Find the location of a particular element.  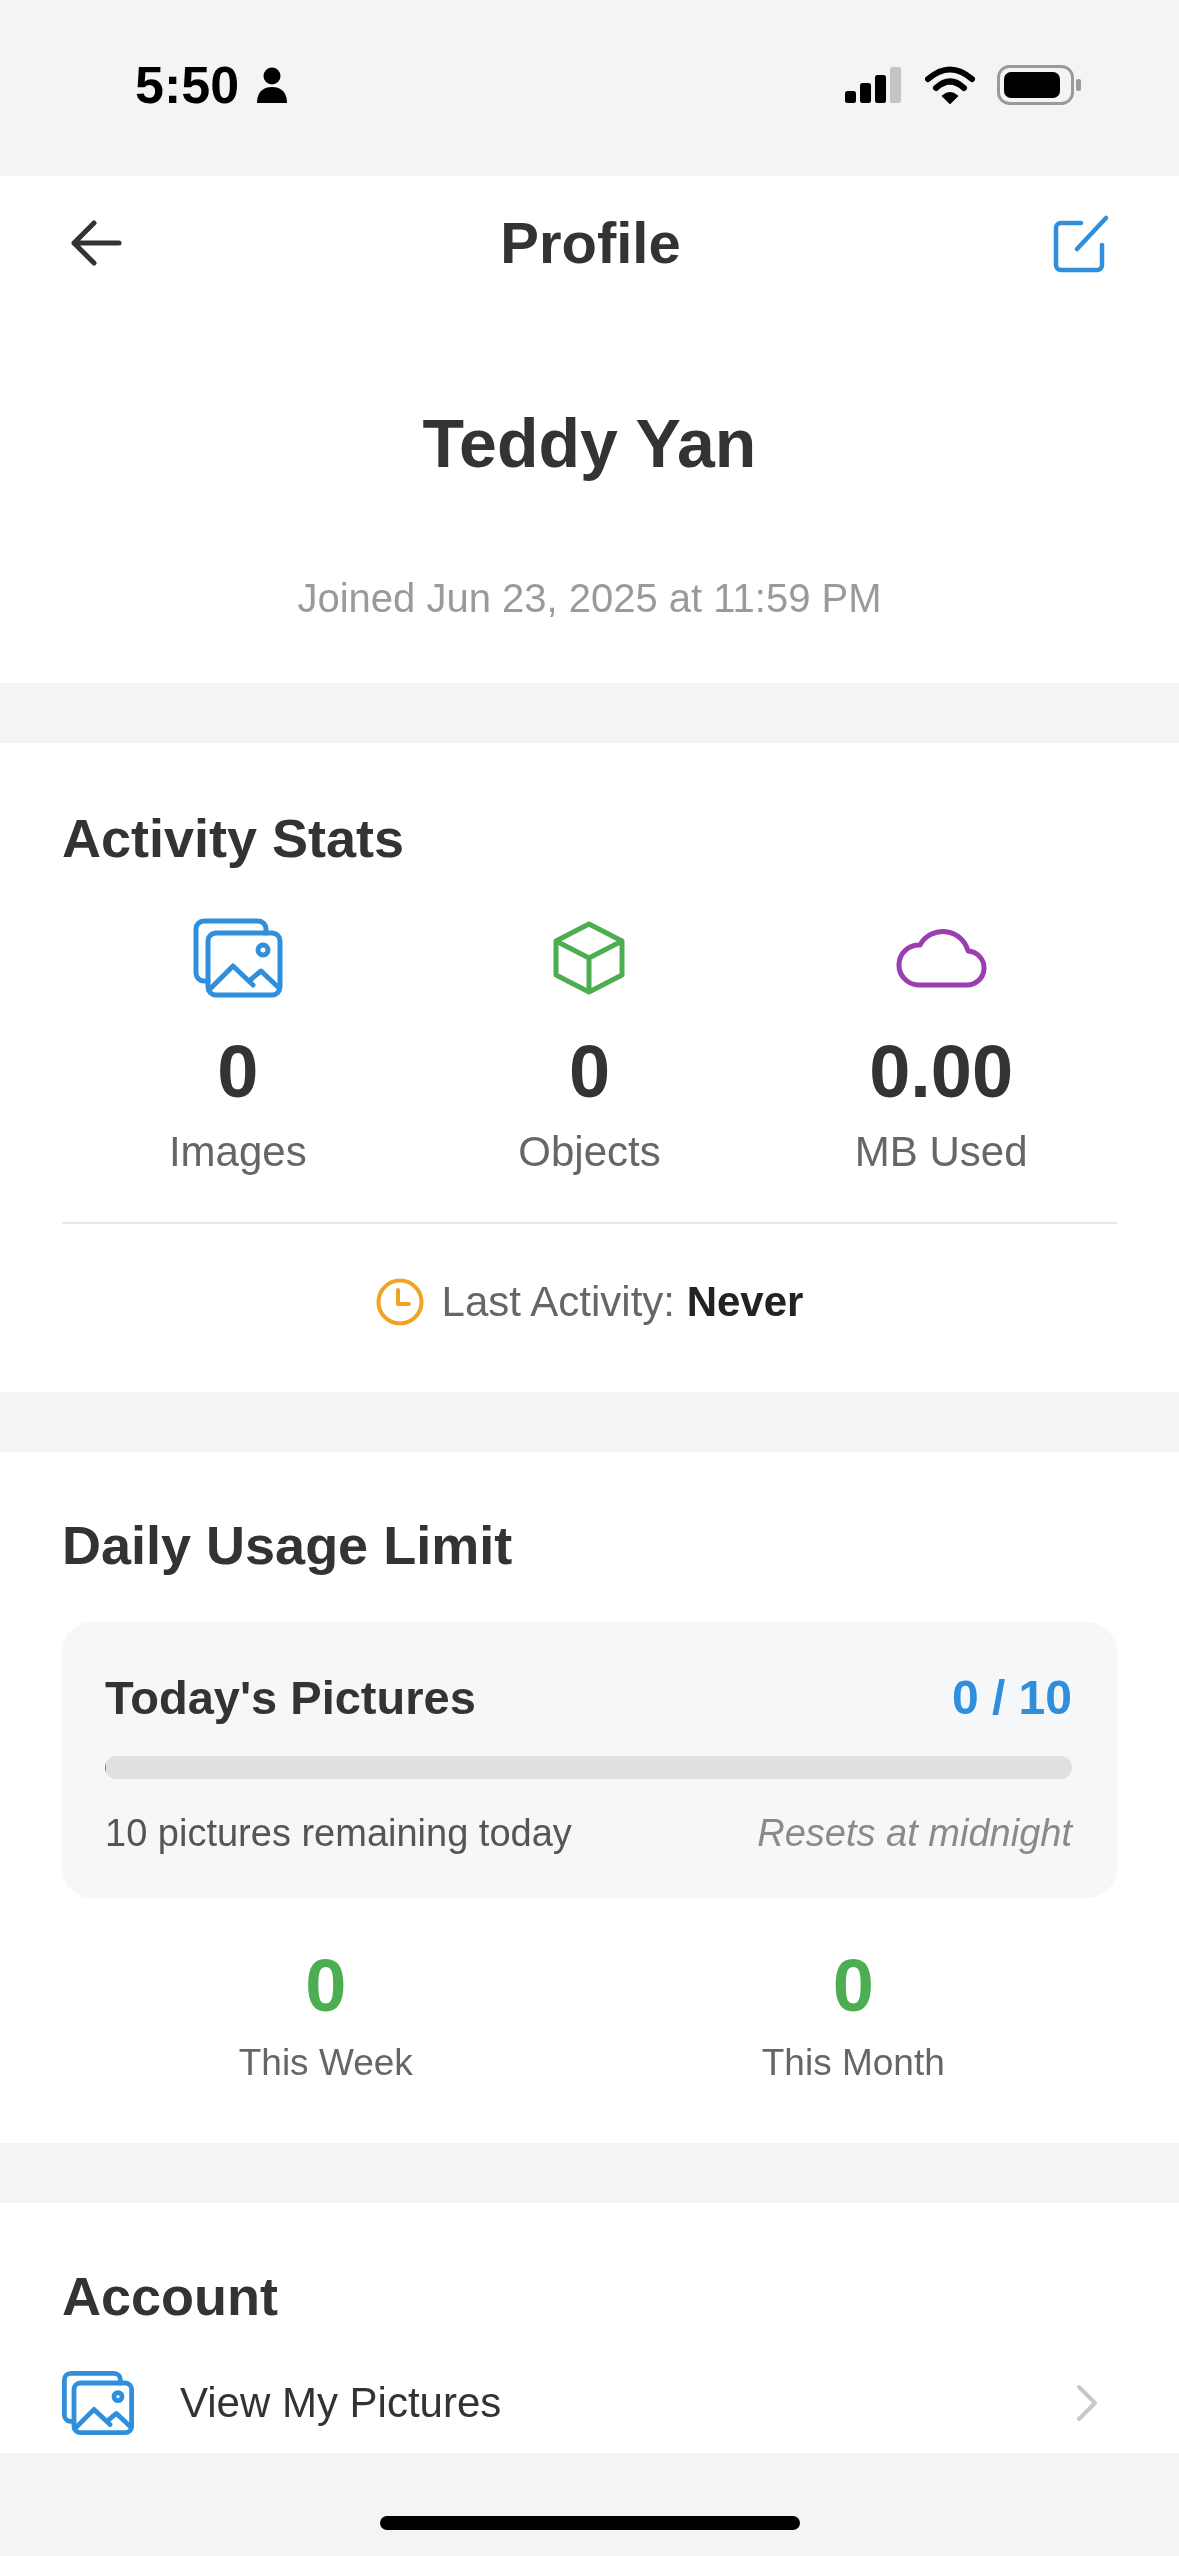

battery-icon is located at coordinates (1039, 85).